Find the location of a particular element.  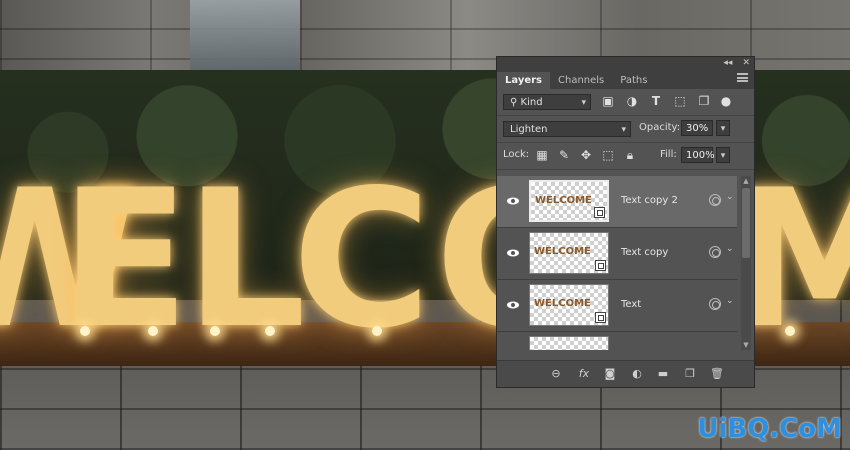

link-layers-icon: ⊖ is located at coordinates (556, 374).